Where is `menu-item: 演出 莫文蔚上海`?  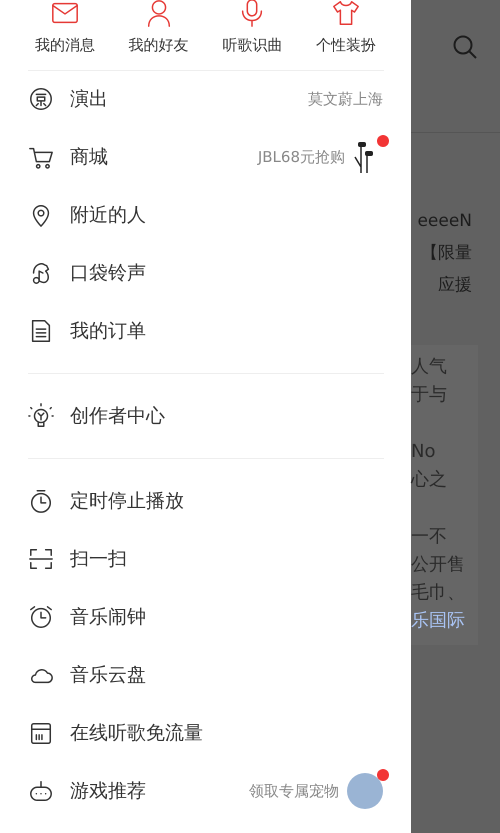 menu-item: 演出 莫文蔚上海 is located at coordinates (205, 99).